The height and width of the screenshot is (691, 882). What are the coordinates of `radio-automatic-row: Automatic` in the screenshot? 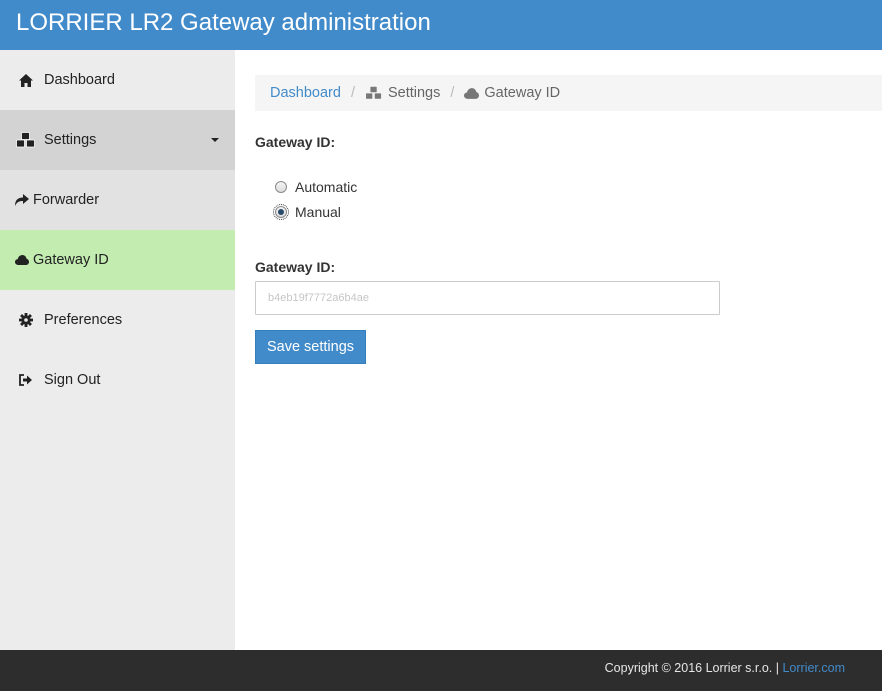 It's located at (316, 187).